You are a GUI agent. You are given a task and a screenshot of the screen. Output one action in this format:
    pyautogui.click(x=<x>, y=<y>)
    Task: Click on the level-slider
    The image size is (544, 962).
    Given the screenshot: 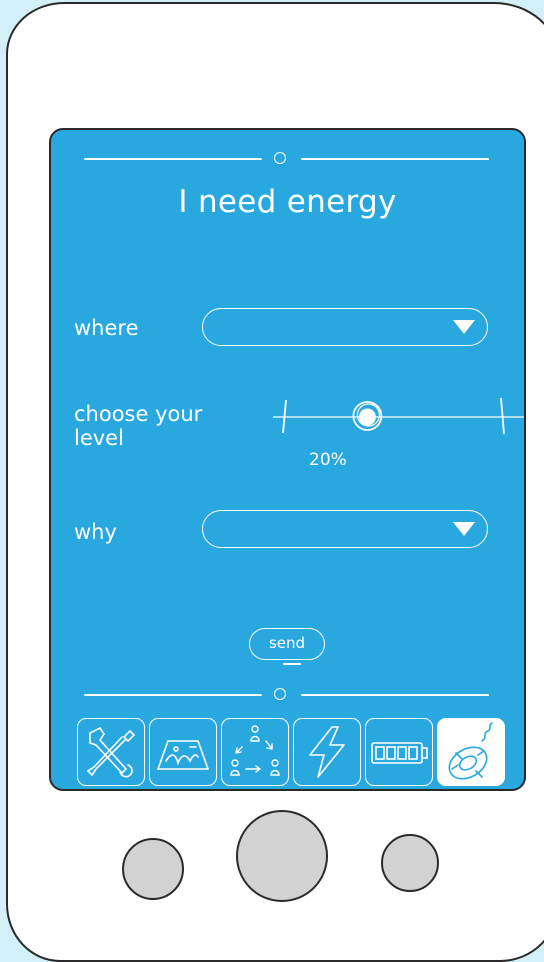 What is the action you would take?
    pyautogui.click(x=399, y=417)
    